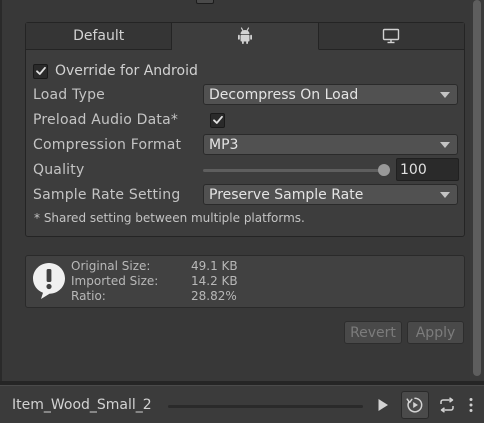 The height and width of the screenshot is (423, 484). I want to click on auto-play-button, so click(415, 405).